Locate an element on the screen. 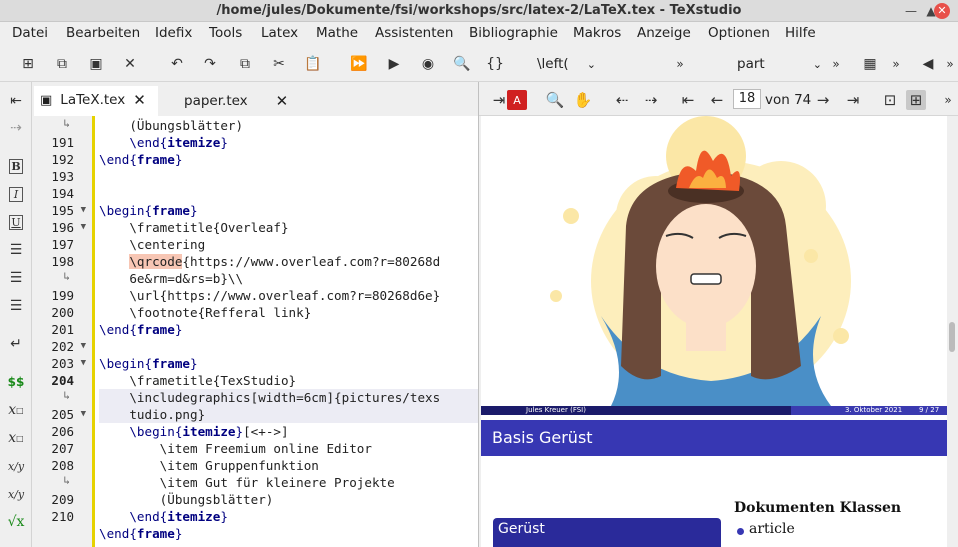 The image size is (958, 547). fraction-icon: x/y is located at coordinates (16, 466).